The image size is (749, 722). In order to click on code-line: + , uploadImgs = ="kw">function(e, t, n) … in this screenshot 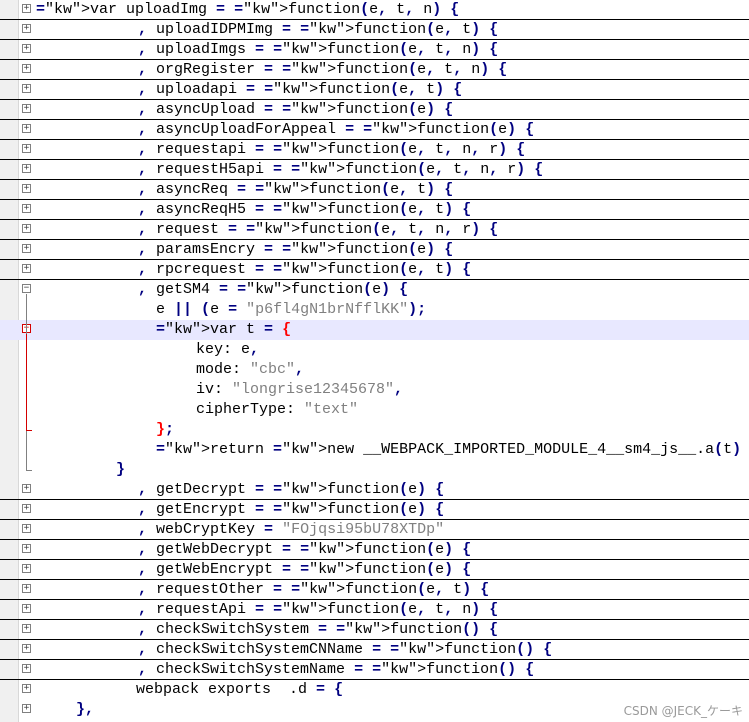, I will do `click(374, 50)`.